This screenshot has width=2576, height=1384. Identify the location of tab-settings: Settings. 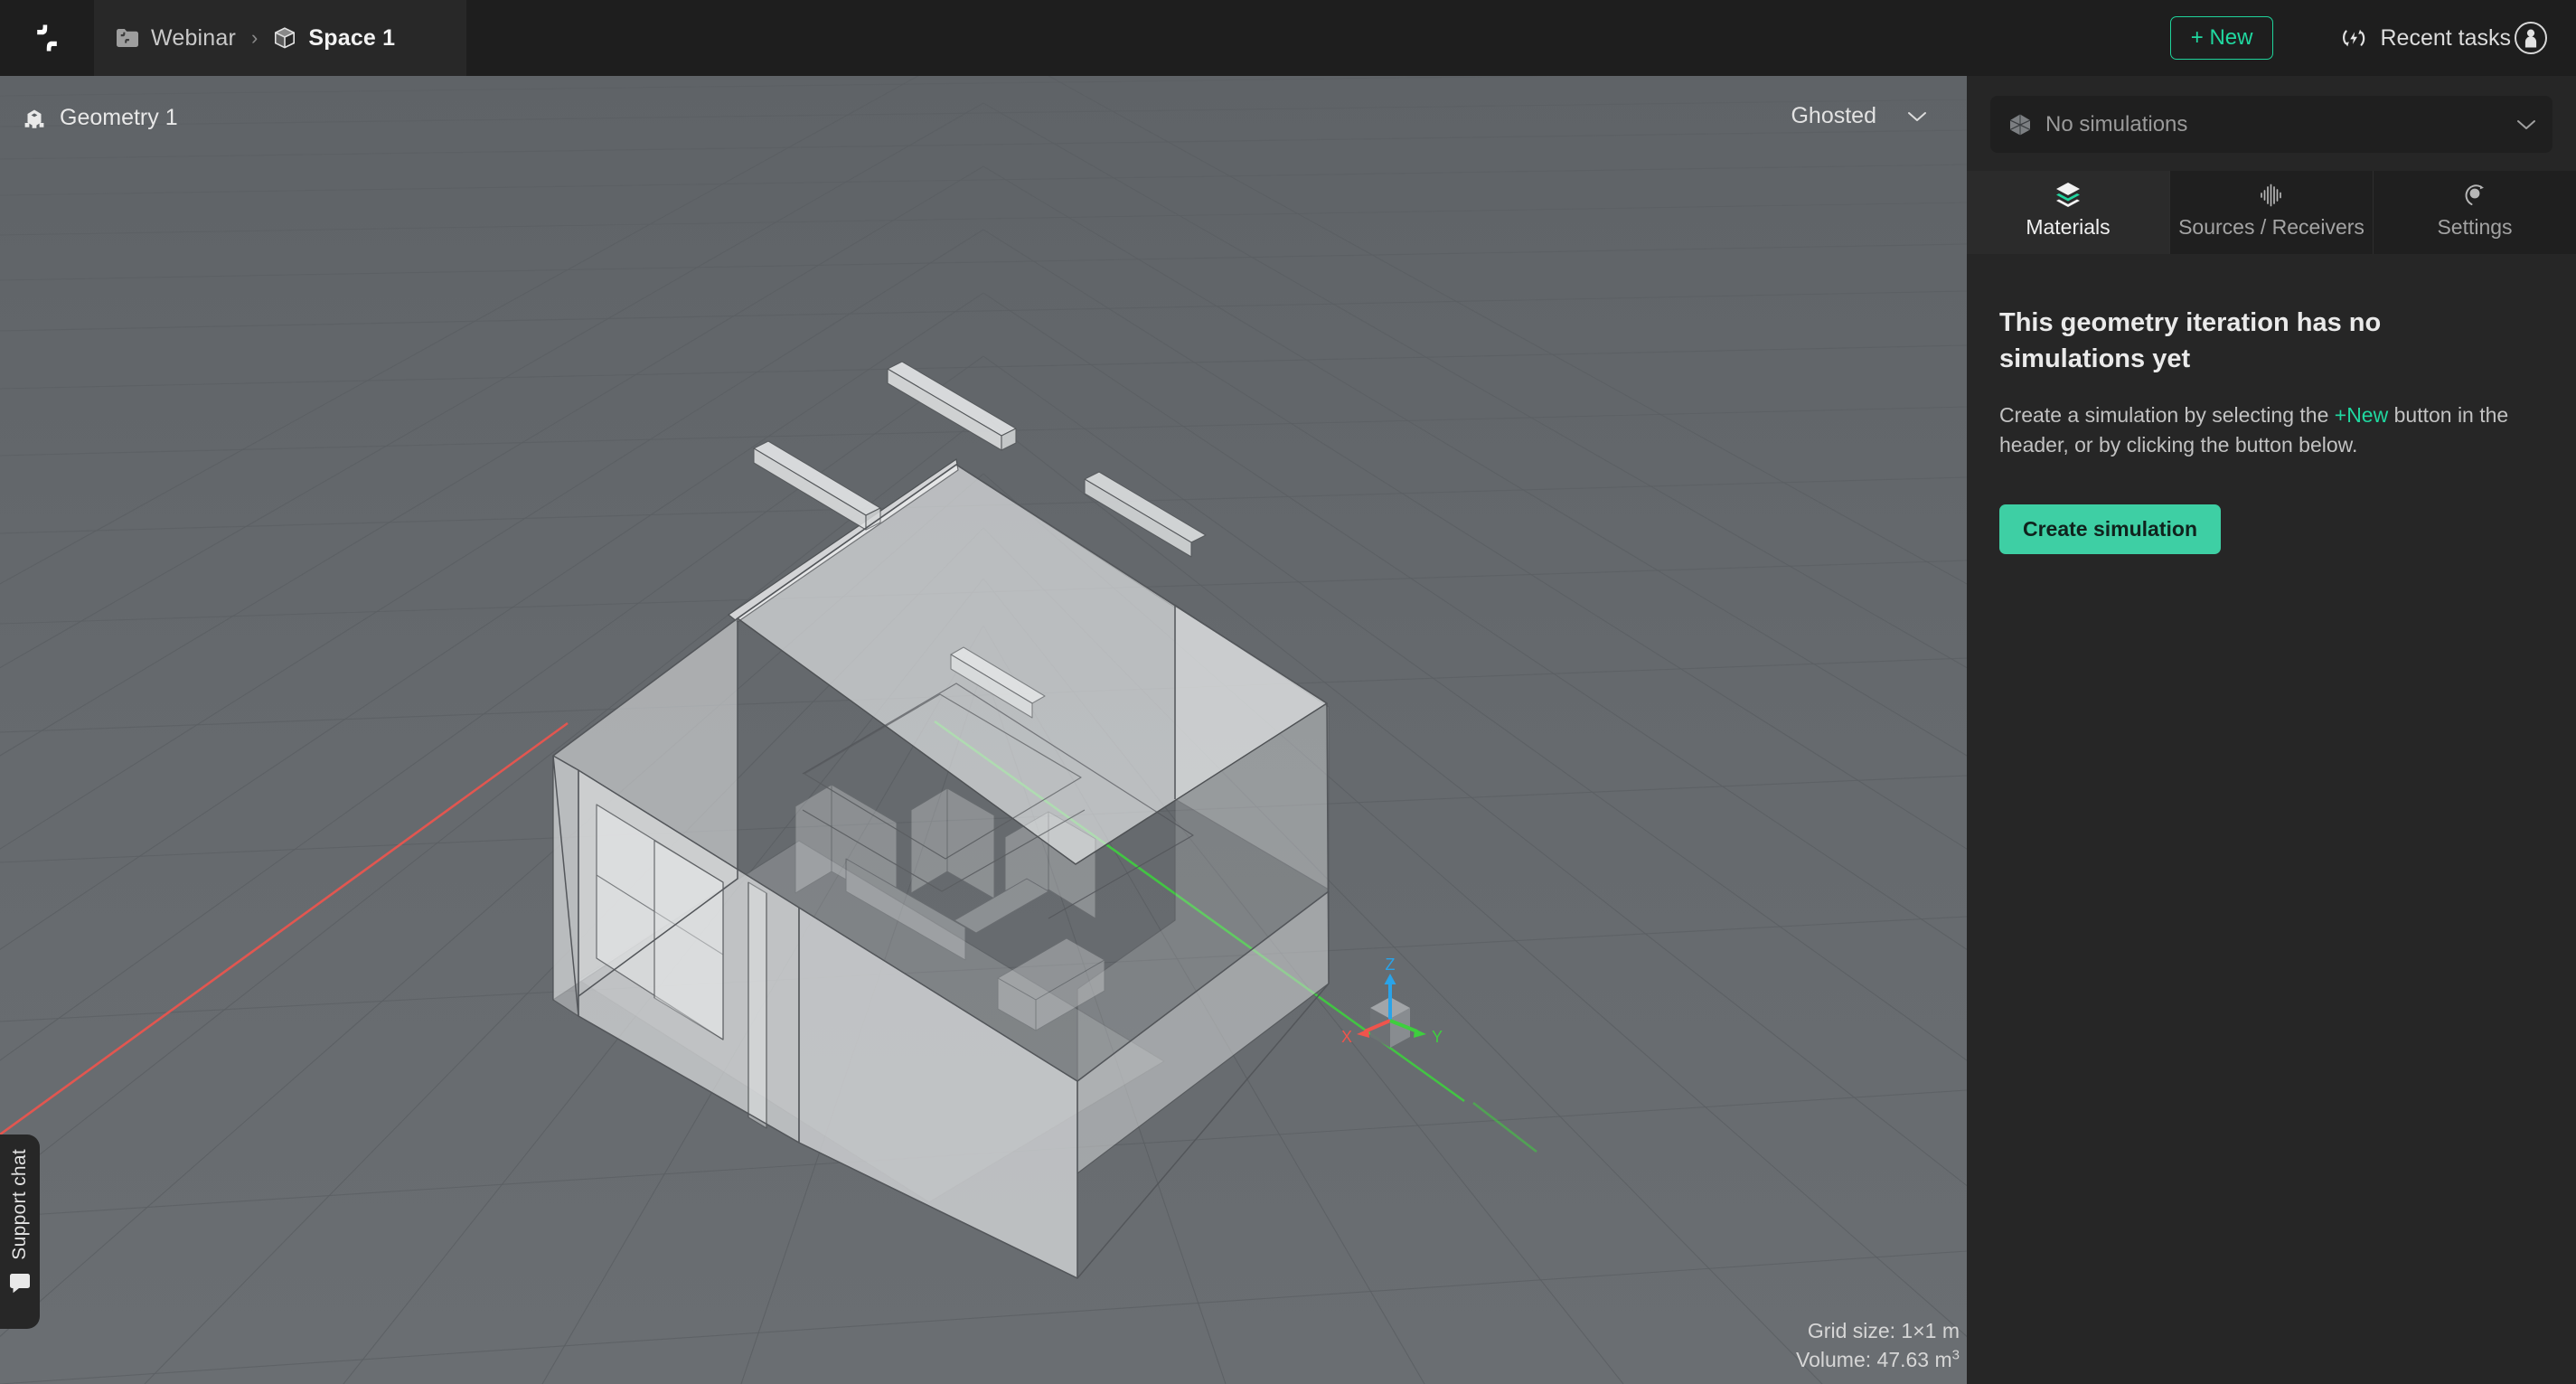
(2475, 212).